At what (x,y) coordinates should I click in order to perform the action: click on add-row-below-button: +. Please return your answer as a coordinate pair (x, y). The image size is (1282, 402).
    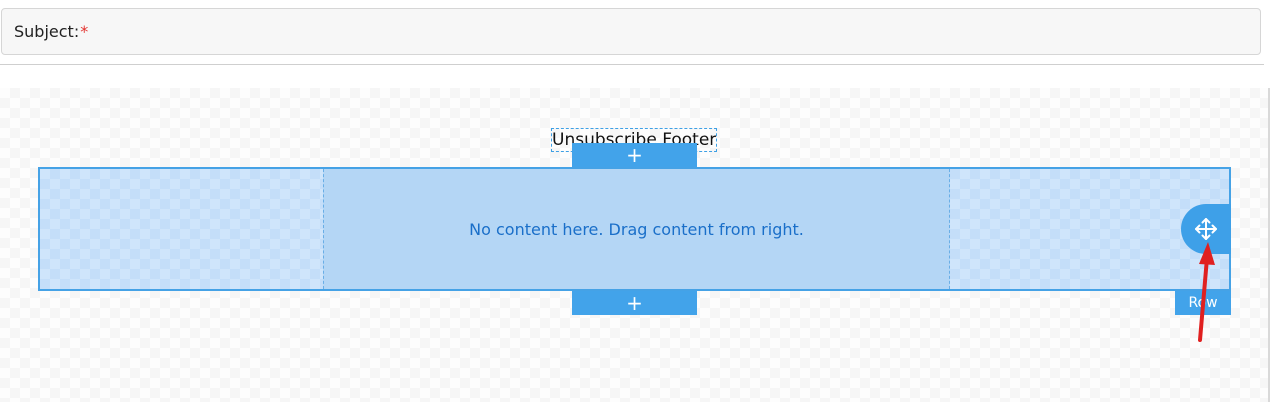
    Looking at the image, I should click on (634, 303).